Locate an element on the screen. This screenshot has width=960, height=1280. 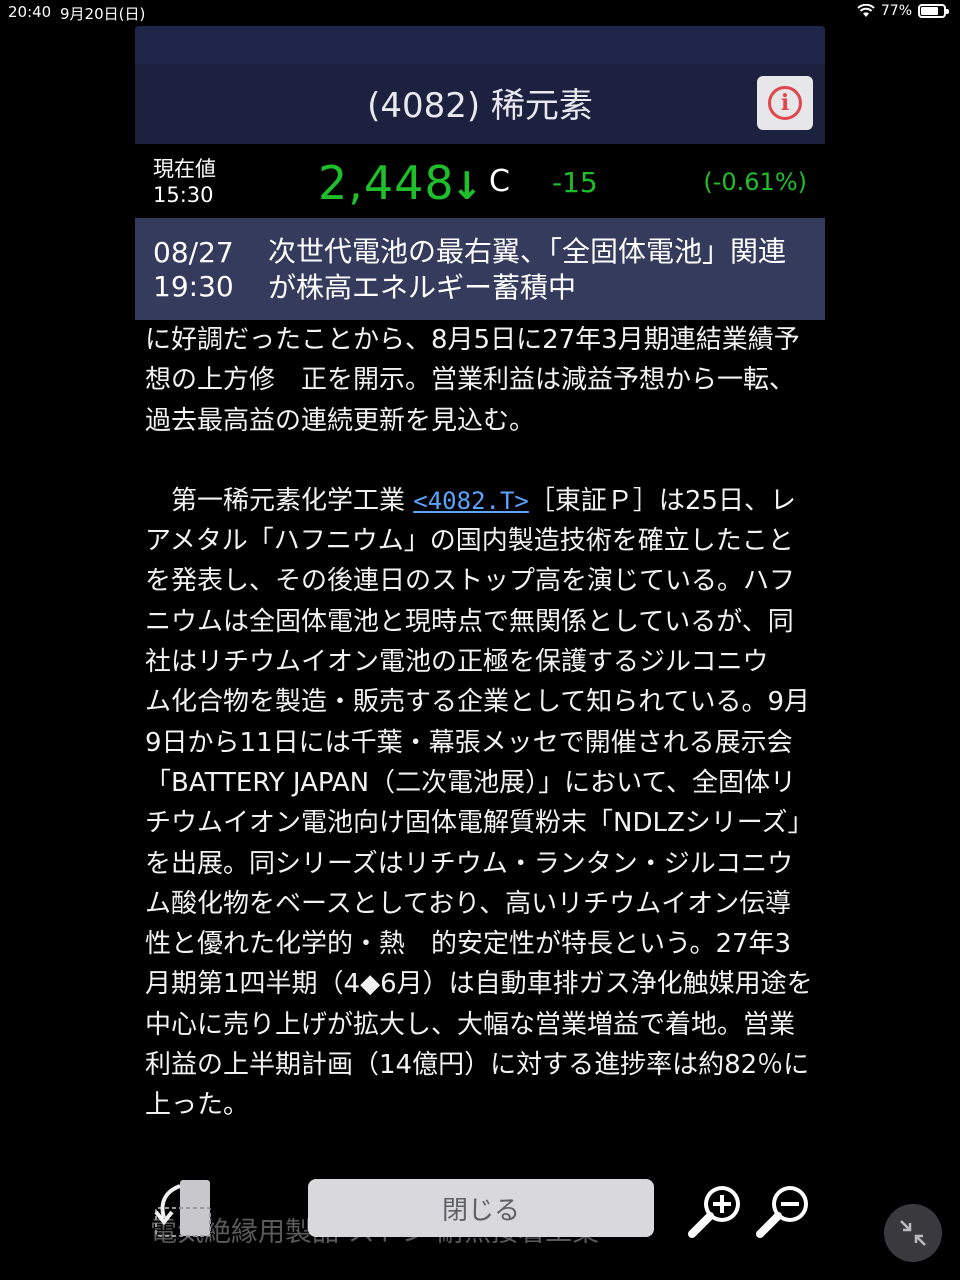
news-date: 08/27 is located at coordinates (193, 252).